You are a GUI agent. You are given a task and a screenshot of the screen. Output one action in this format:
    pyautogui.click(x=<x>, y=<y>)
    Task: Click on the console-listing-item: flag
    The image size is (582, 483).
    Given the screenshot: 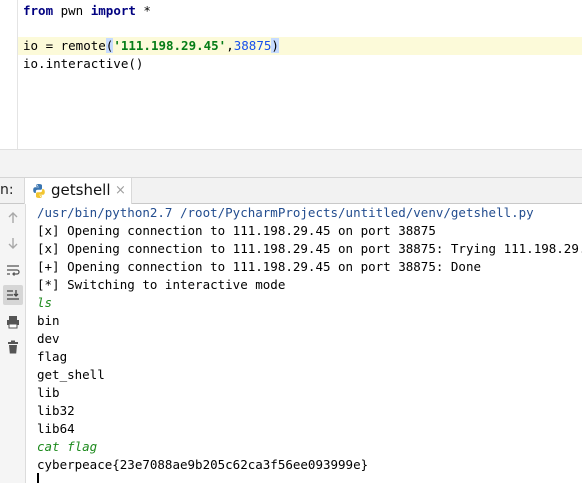 What is the action you would take?
    pyautogui.click(x=52, y=356)
    